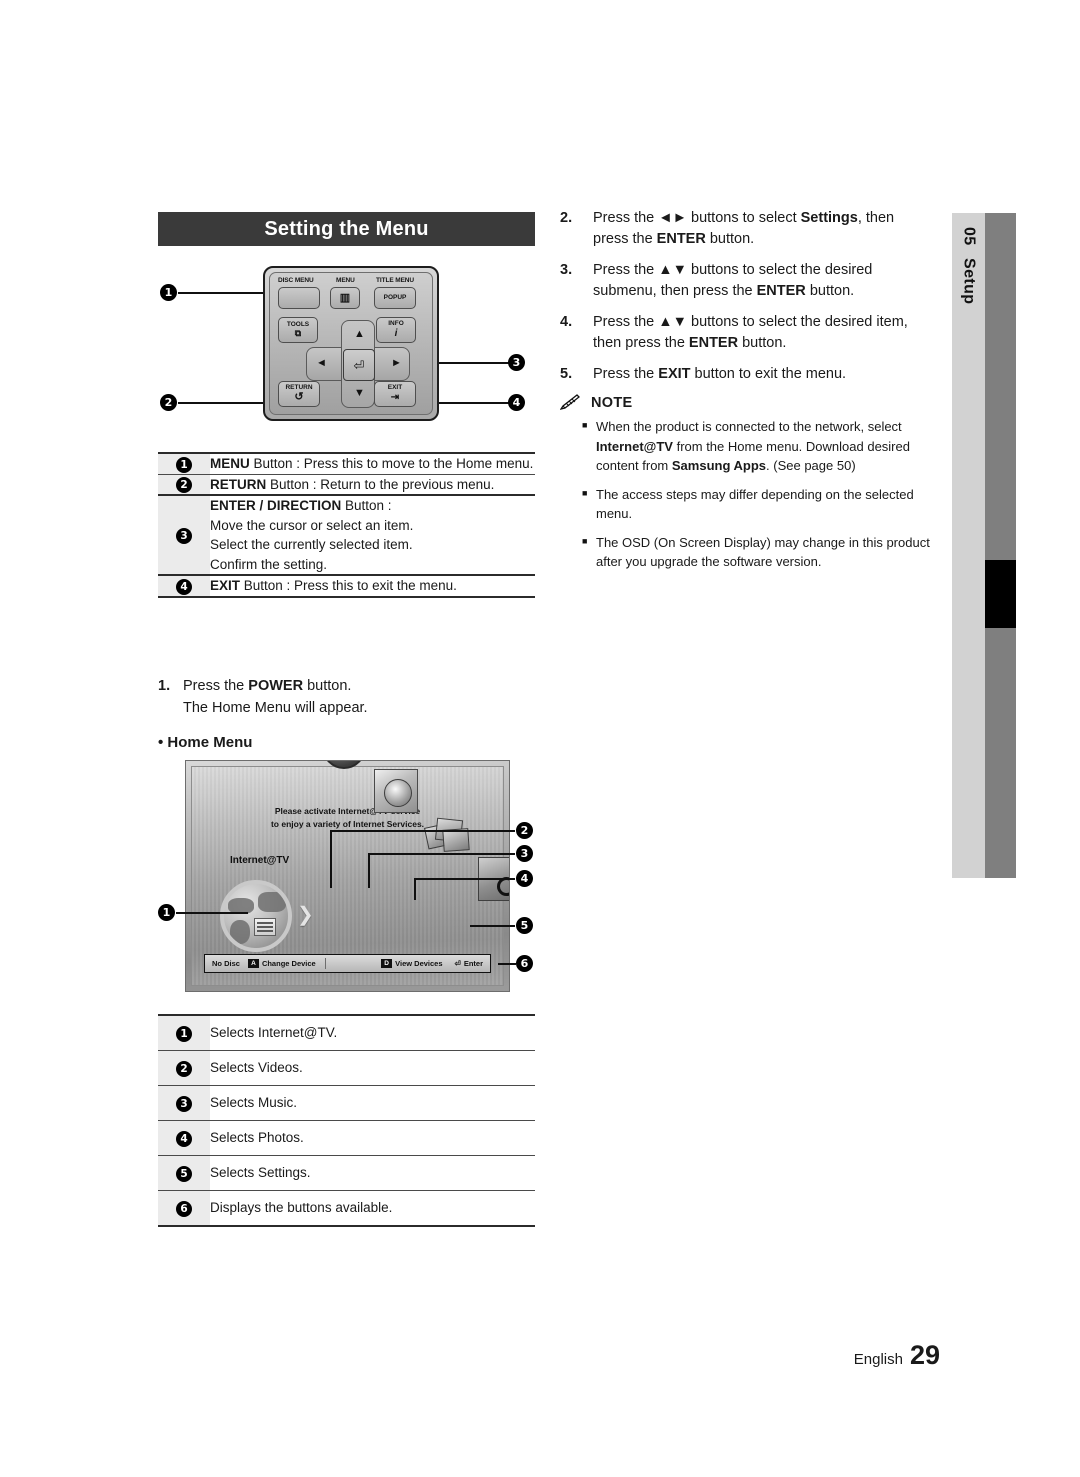  I want to click on exit-label: EXIT, so click(395, 388).